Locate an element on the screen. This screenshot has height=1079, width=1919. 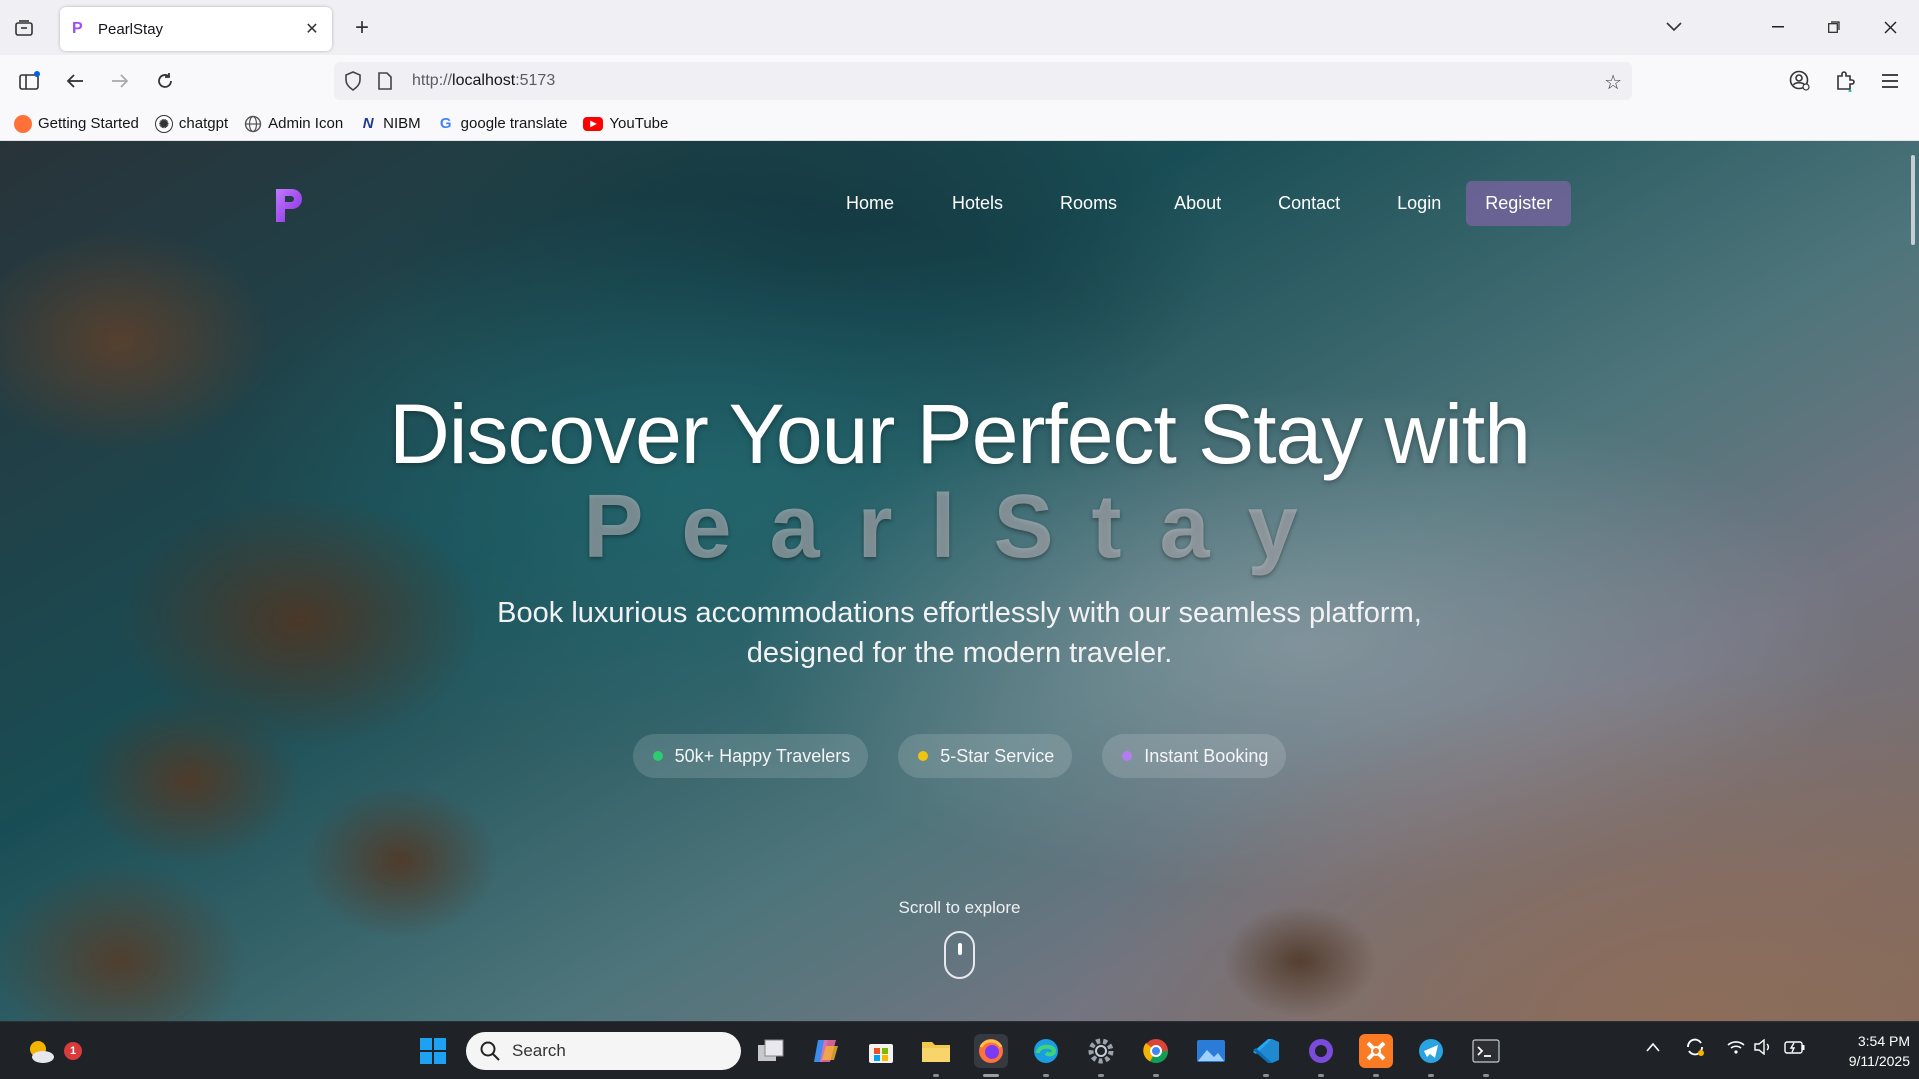
tab-list-icon is located at coordinates (24, 28).